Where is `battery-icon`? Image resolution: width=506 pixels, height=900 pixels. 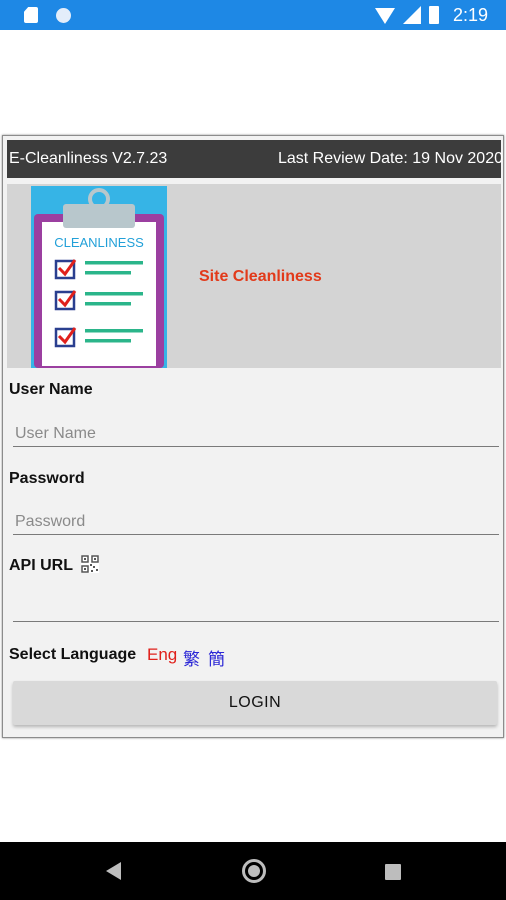 battery-icon is located at coordinates (433, 15).